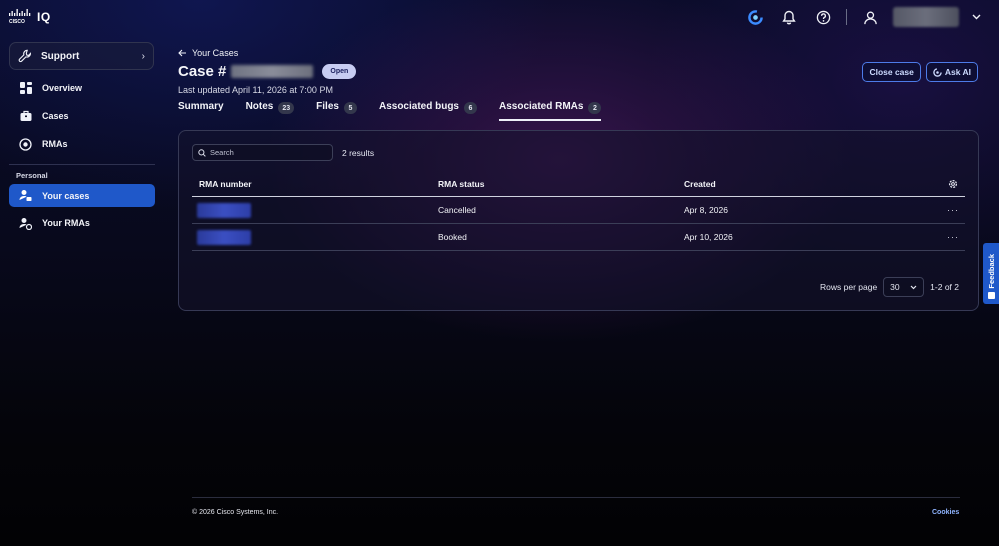 The width and height of the screenshot is (999, 546). I want to click on support-menu-button: Support ›, so click(81, 56).